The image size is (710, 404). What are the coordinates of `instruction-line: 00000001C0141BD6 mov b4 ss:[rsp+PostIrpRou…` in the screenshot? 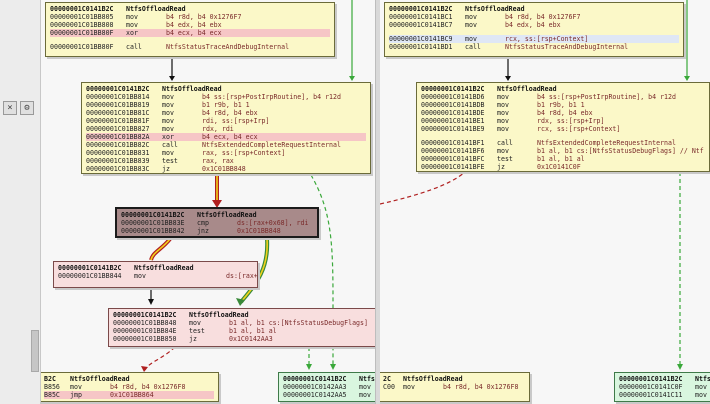 It's located at (563, 97).